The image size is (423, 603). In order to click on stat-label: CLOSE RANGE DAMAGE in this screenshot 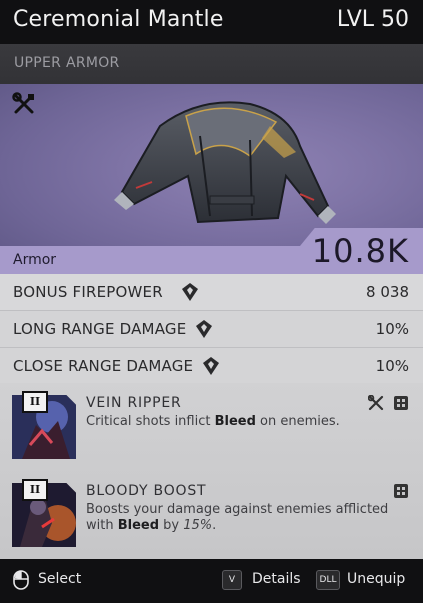, I will do `click(103, 366)`.